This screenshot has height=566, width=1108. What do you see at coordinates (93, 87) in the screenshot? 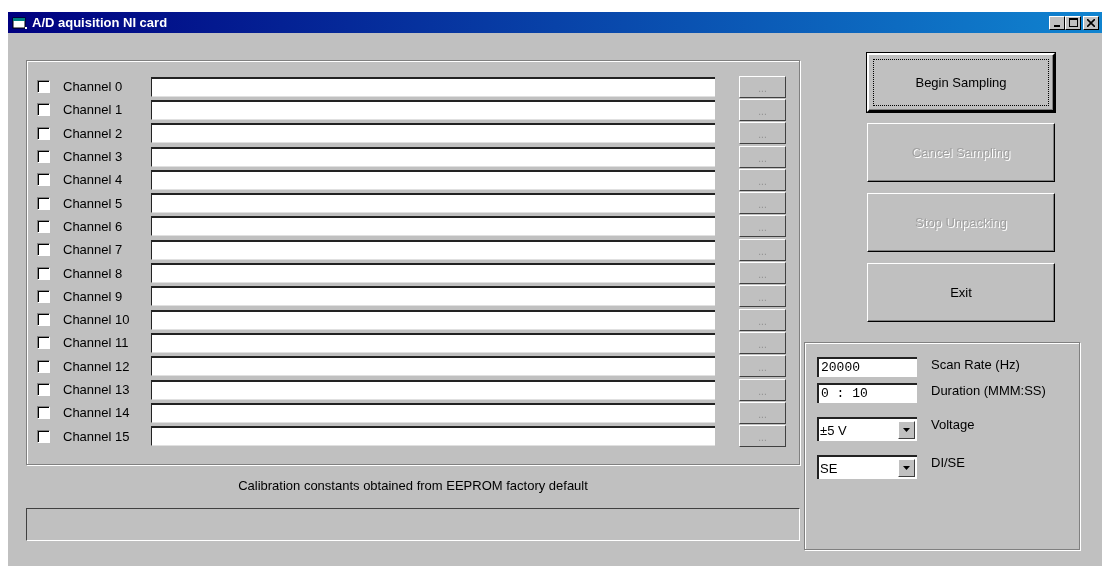
I see `channel-label: Channel 0` at bounding box center [93, 87].